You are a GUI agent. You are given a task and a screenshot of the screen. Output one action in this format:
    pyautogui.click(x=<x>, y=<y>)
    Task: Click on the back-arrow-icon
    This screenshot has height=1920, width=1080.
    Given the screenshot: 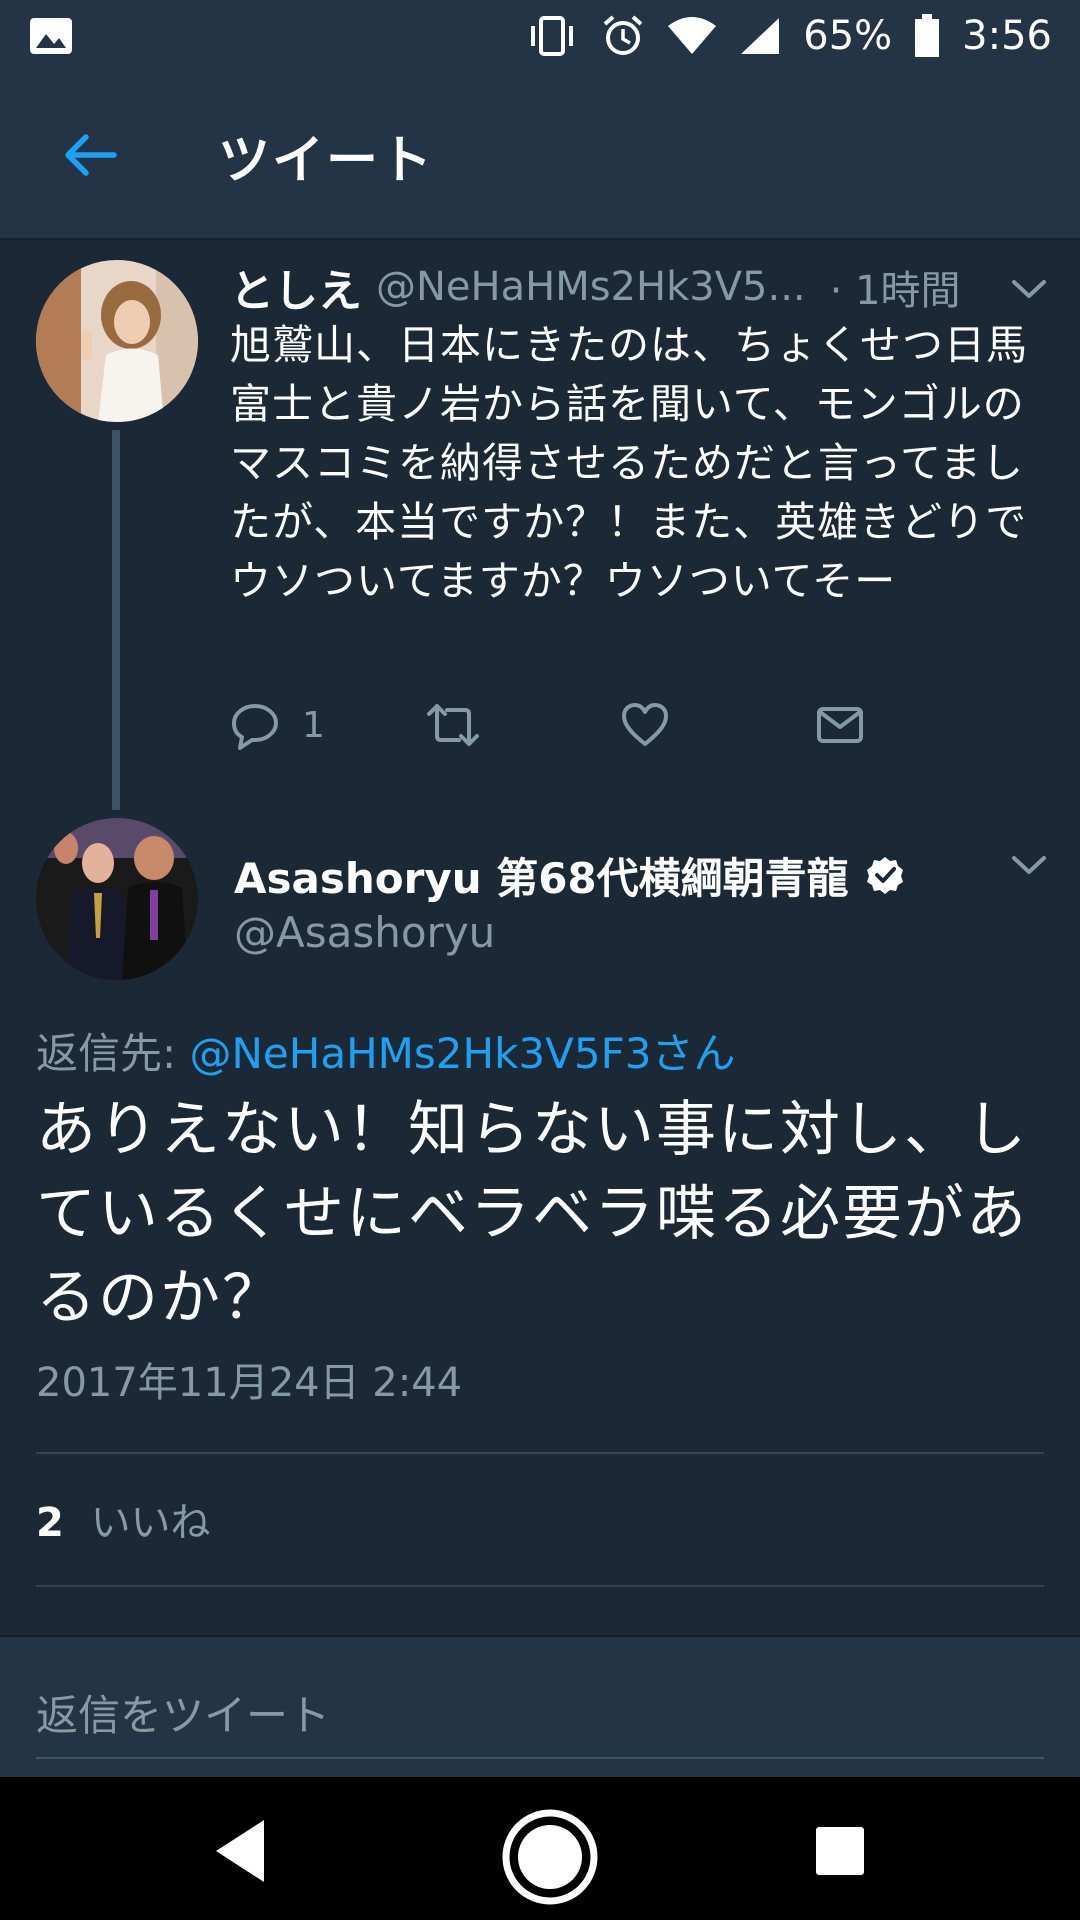 What is the action you would take?
    pyautogui.click(x=91, y=155)
    